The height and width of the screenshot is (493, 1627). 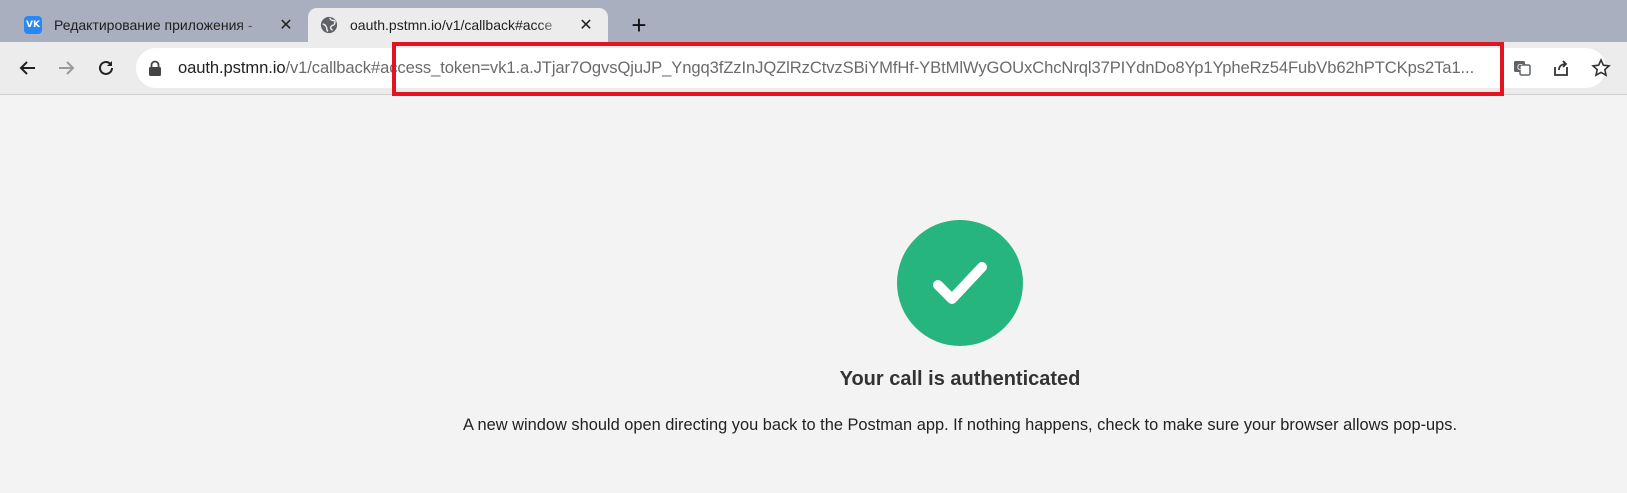 I want to click on arrow-right-icon, so click(x=67, y=68).